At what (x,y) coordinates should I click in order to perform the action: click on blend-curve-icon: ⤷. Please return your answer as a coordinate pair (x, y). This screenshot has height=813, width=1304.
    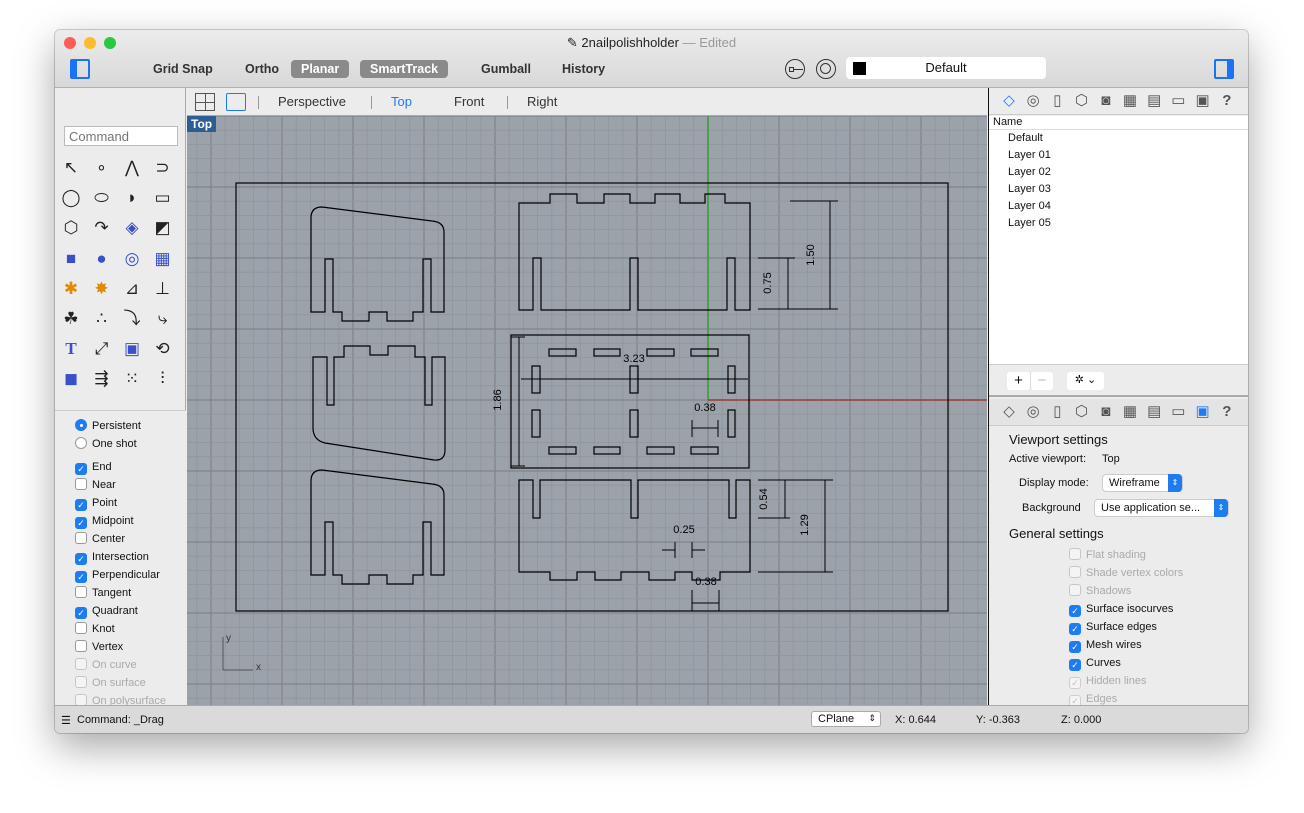
    Looking at the image, I should click on (163, 319).